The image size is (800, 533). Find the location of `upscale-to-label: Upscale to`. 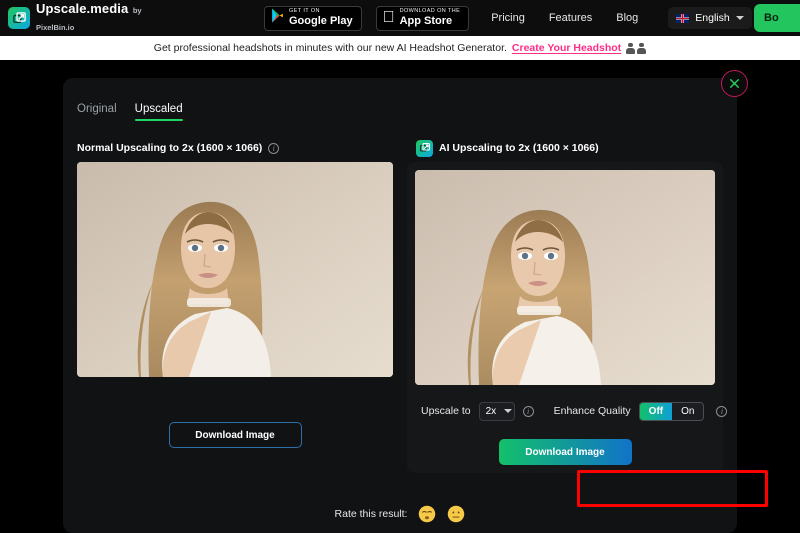

upscale-to-label: Upscale to is located at coordinates (446, 411).